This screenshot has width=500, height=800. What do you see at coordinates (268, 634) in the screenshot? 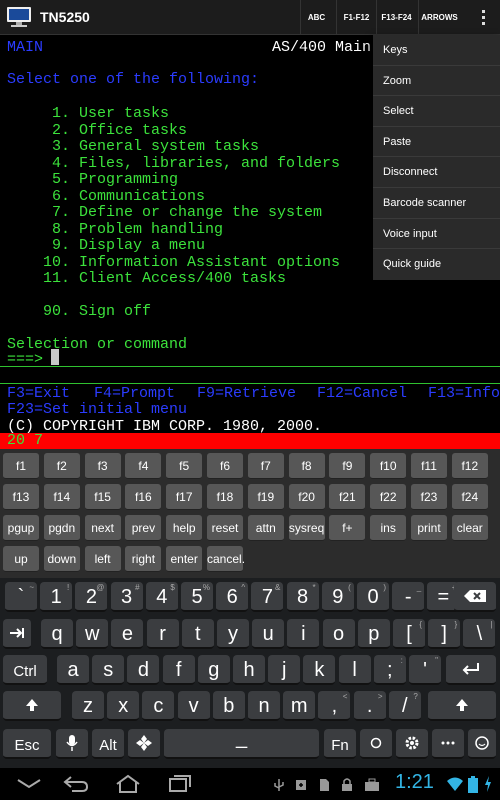
I see `key-u-row2-6: u` at bounding box center [268, 634].